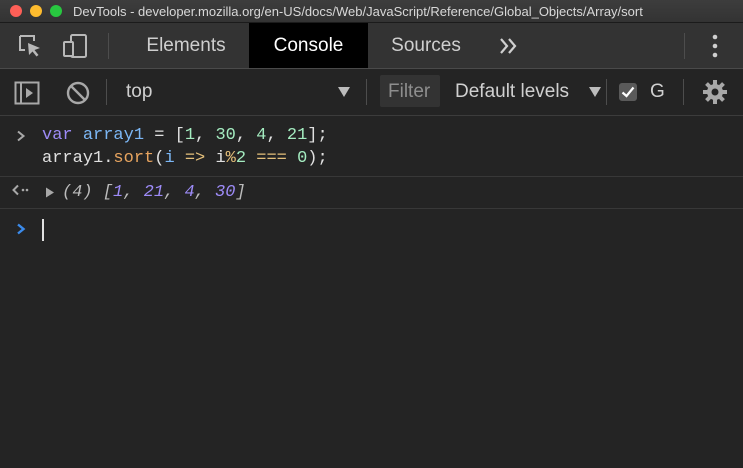 This screenshot has height=468, width=743. I want to click on more-tabs-icon, so click(509, 46).